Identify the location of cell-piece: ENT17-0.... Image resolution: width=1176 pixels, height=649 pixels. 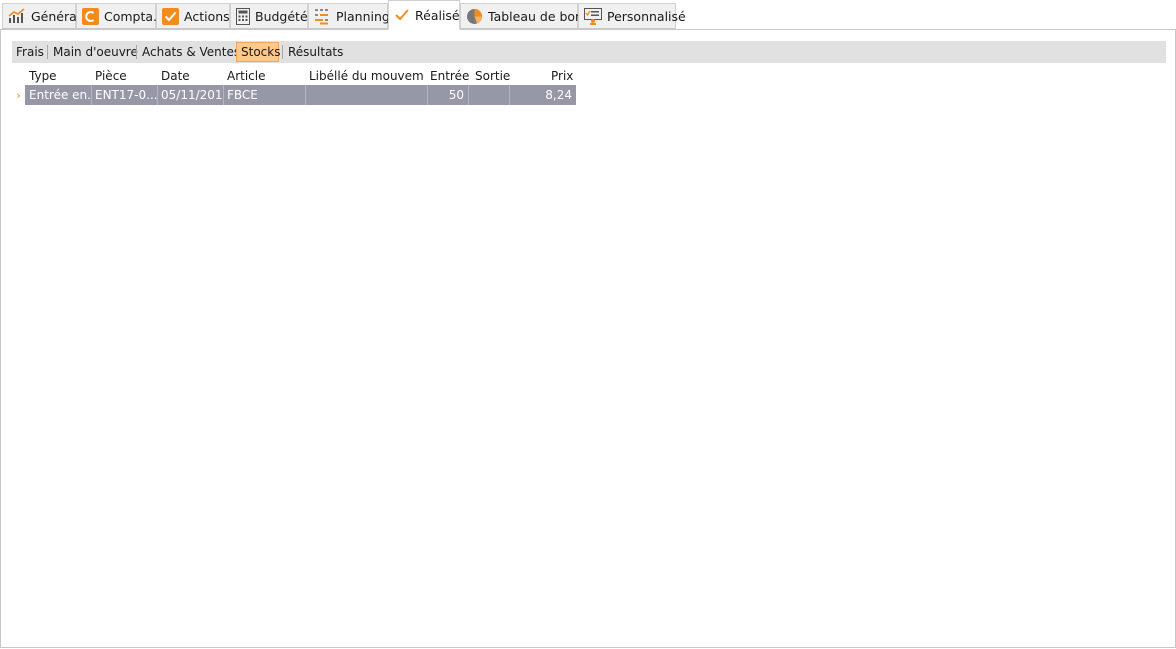
(124, 95).